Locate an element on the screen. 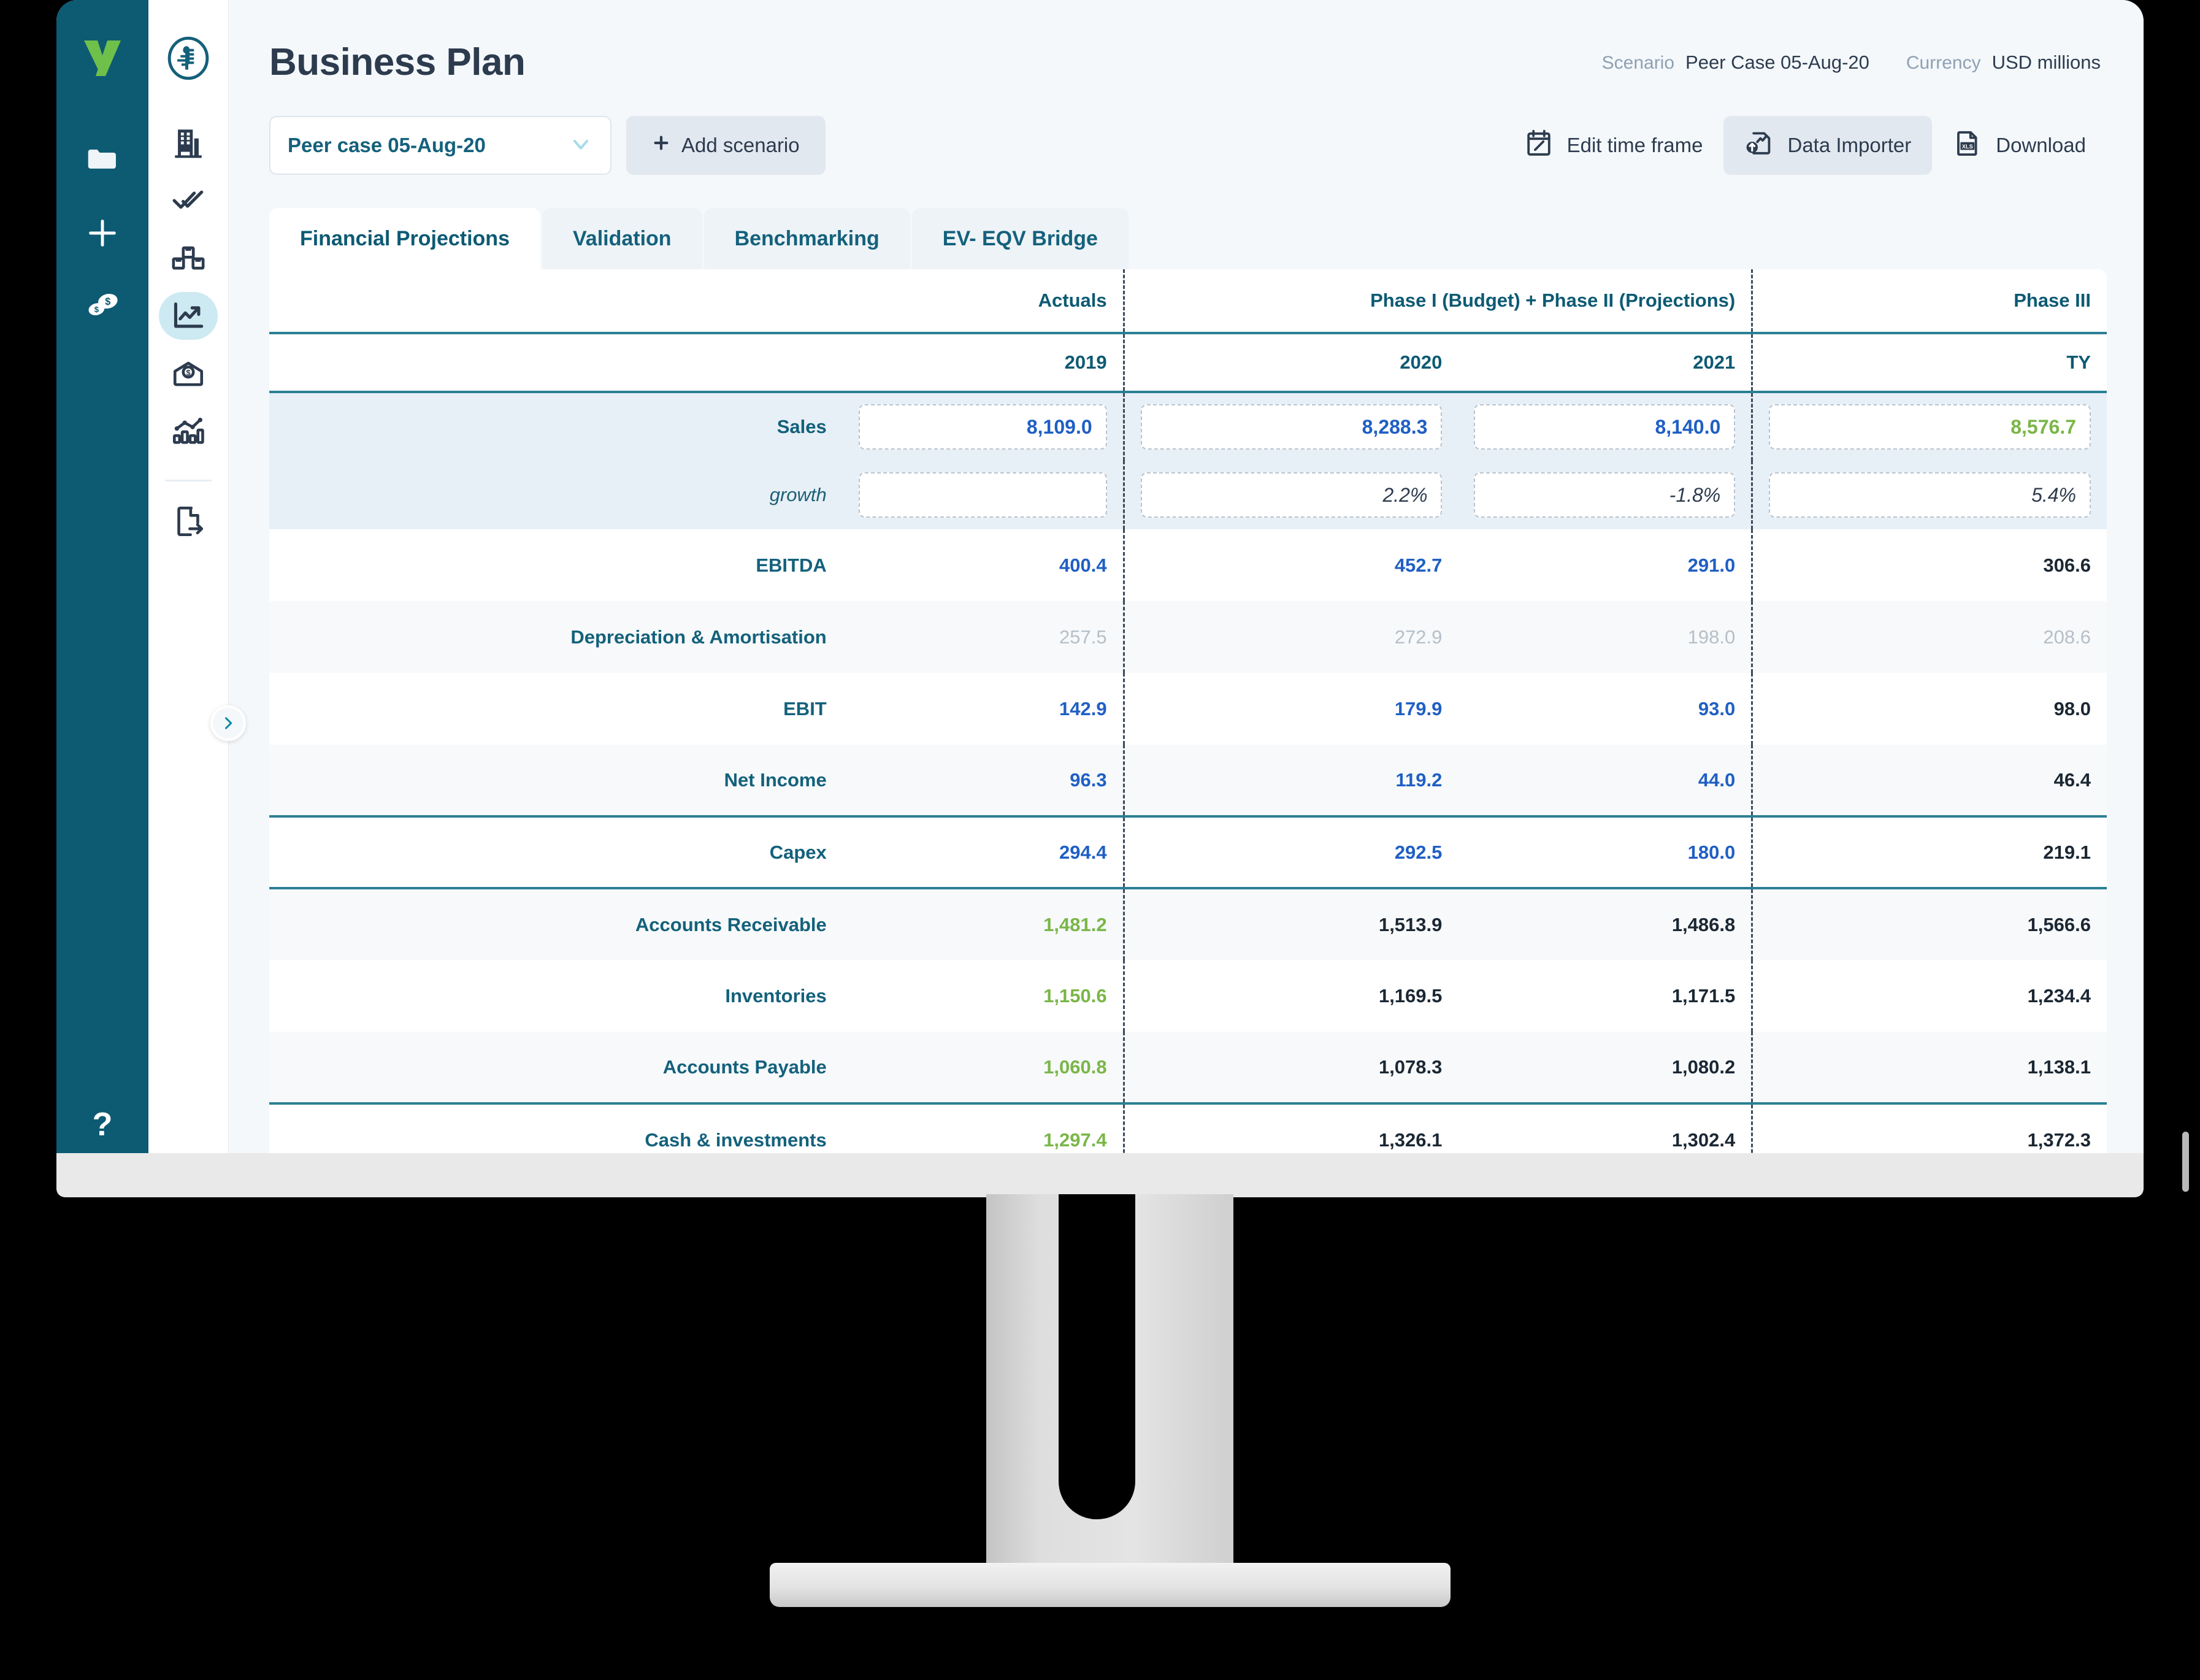 This screenshot has height=1680, width=2200. chevron-right-icon is located at coordinates (228, 723).